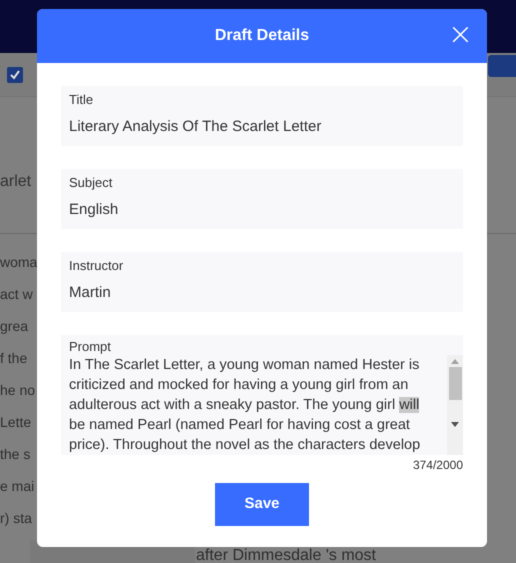 Image resolution: width=516 pixels, height=563 pixels. What do you see at coordinates (262, 199) in the screenshot?
I see `text-field: Subject English` at bounding box center [262, 199].